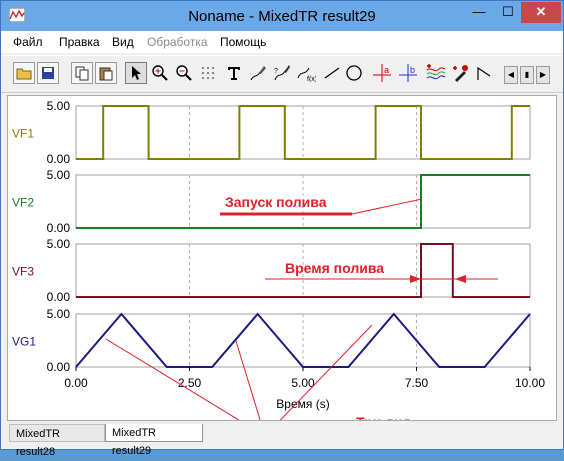 This screenshot has width=564, height=461. What do you see at coordinates (354, 73) in the screenshot?
I see `circle-icon` at bounding box center [354, 73].